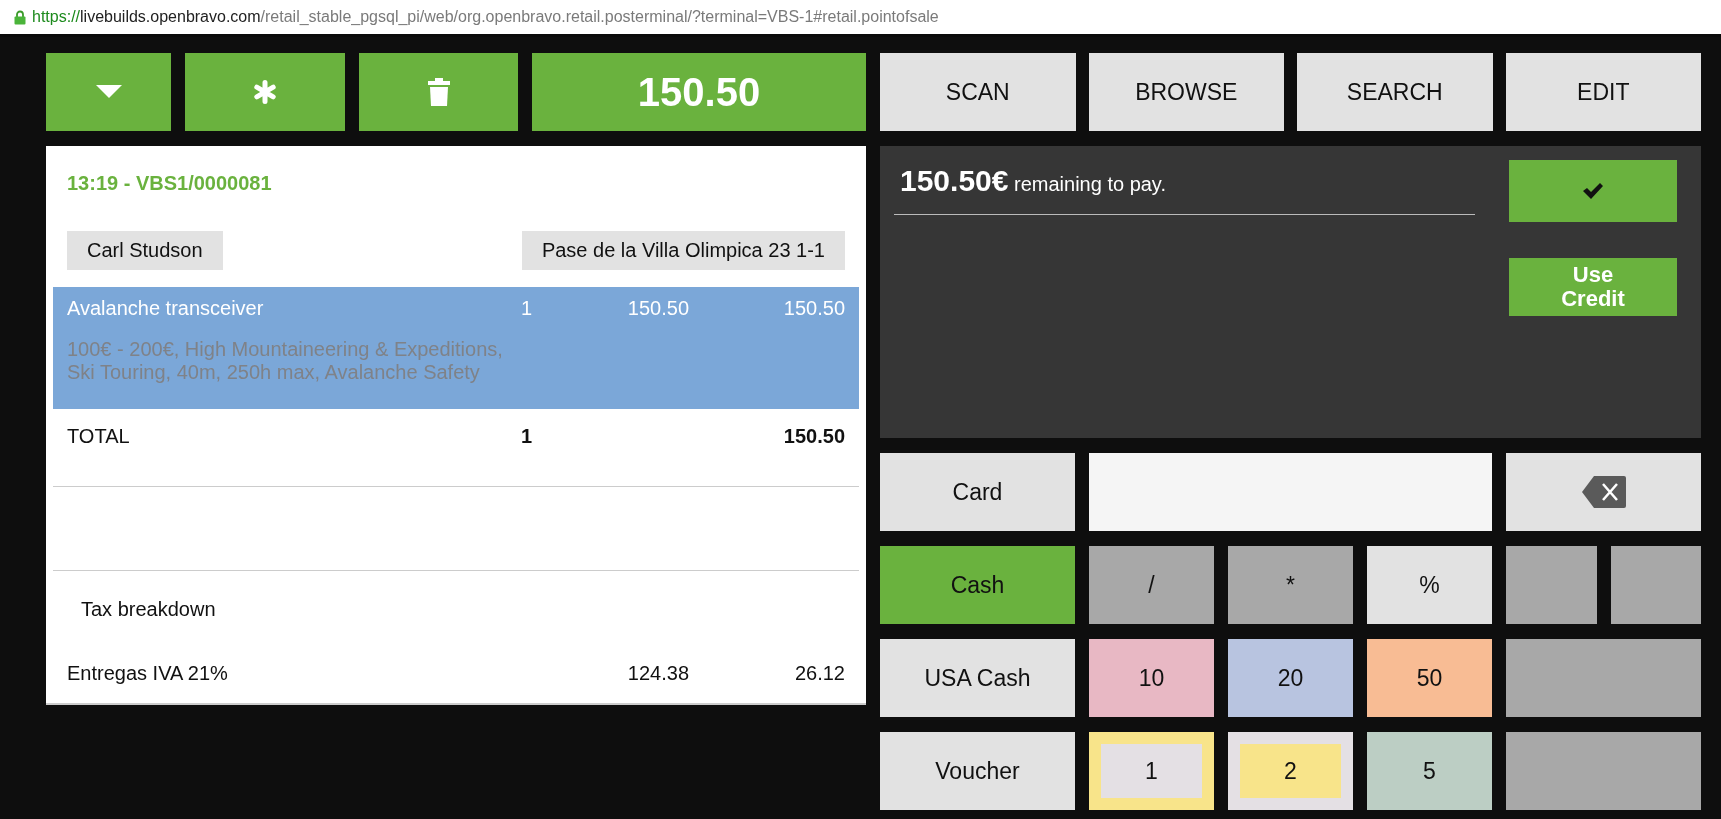  I want to click on asterisk-icon, so click(265, 92).